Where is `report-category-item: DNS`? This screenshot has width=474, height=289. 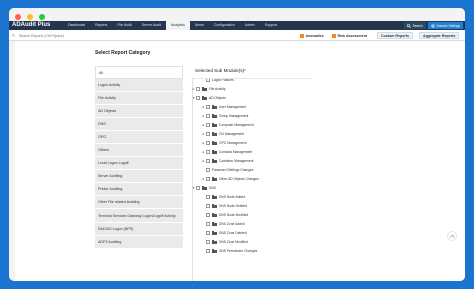
report-category-item: DNS is located at coordinates (139, 124).